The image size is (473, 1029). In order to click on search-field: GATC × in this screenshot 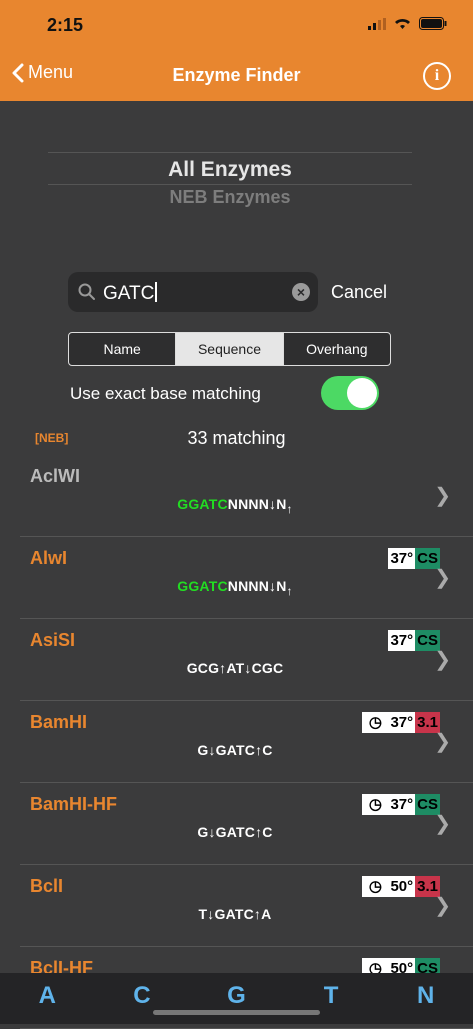, I will do `click(193, 292)`.